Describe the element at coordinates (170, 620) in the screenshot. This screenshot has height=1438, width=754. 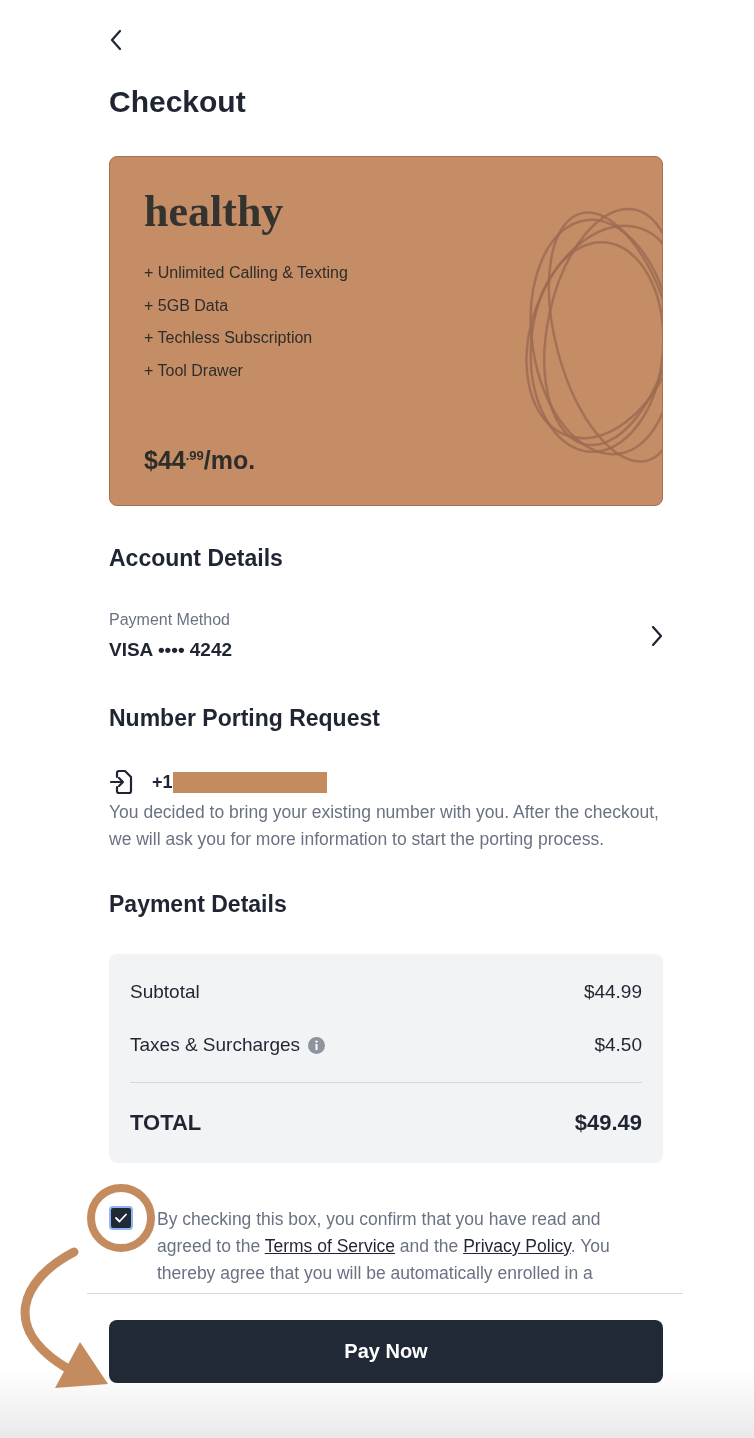
I see `field-label: Payment Method` at that location.